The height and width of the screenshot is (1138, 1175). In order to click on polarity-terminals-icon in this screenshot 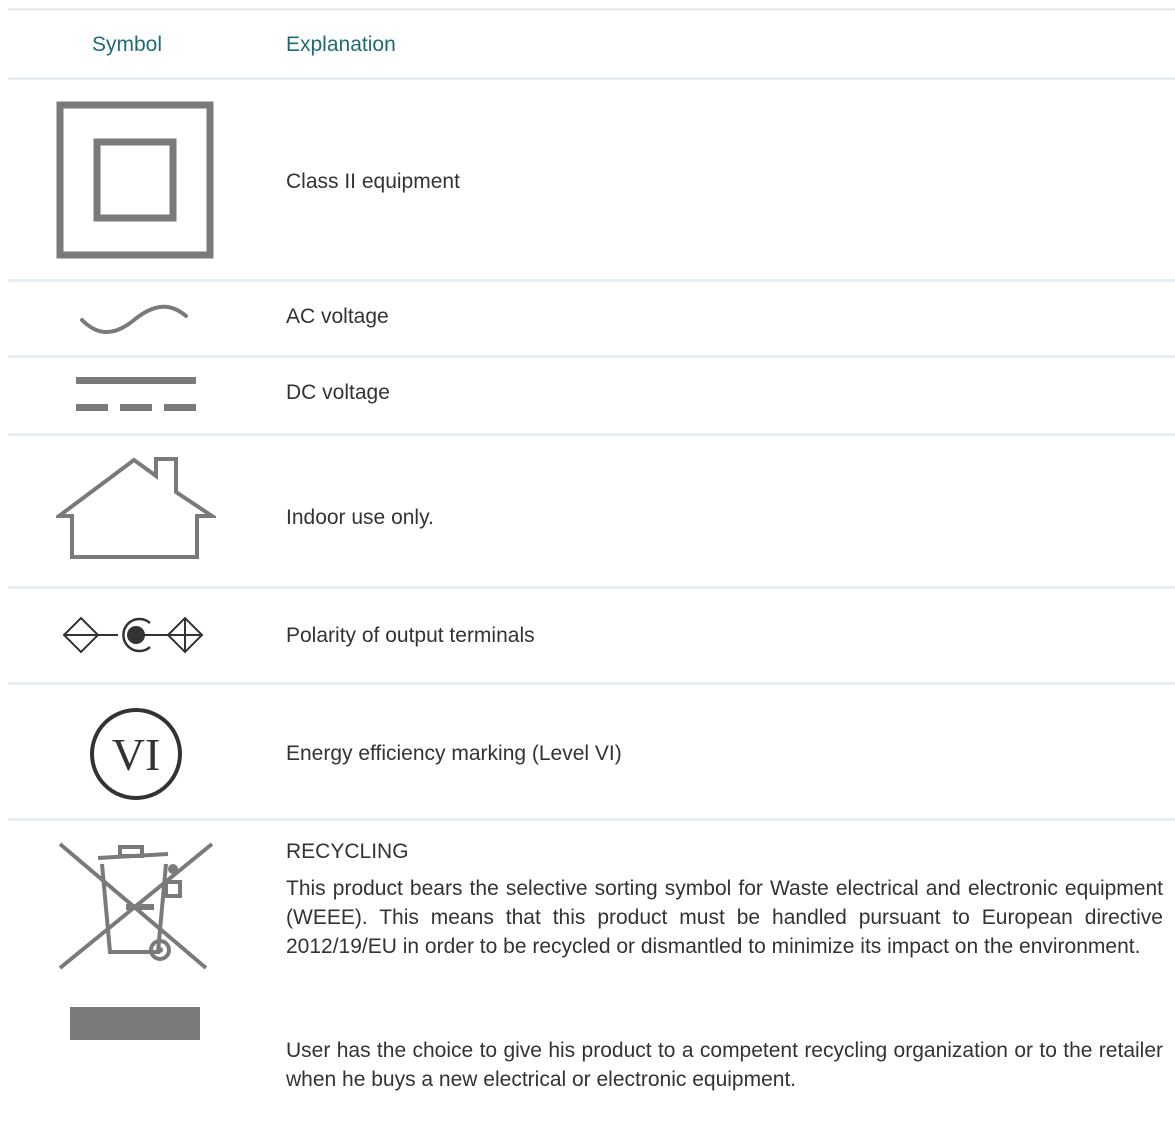, I will do `click(133, 635)`.